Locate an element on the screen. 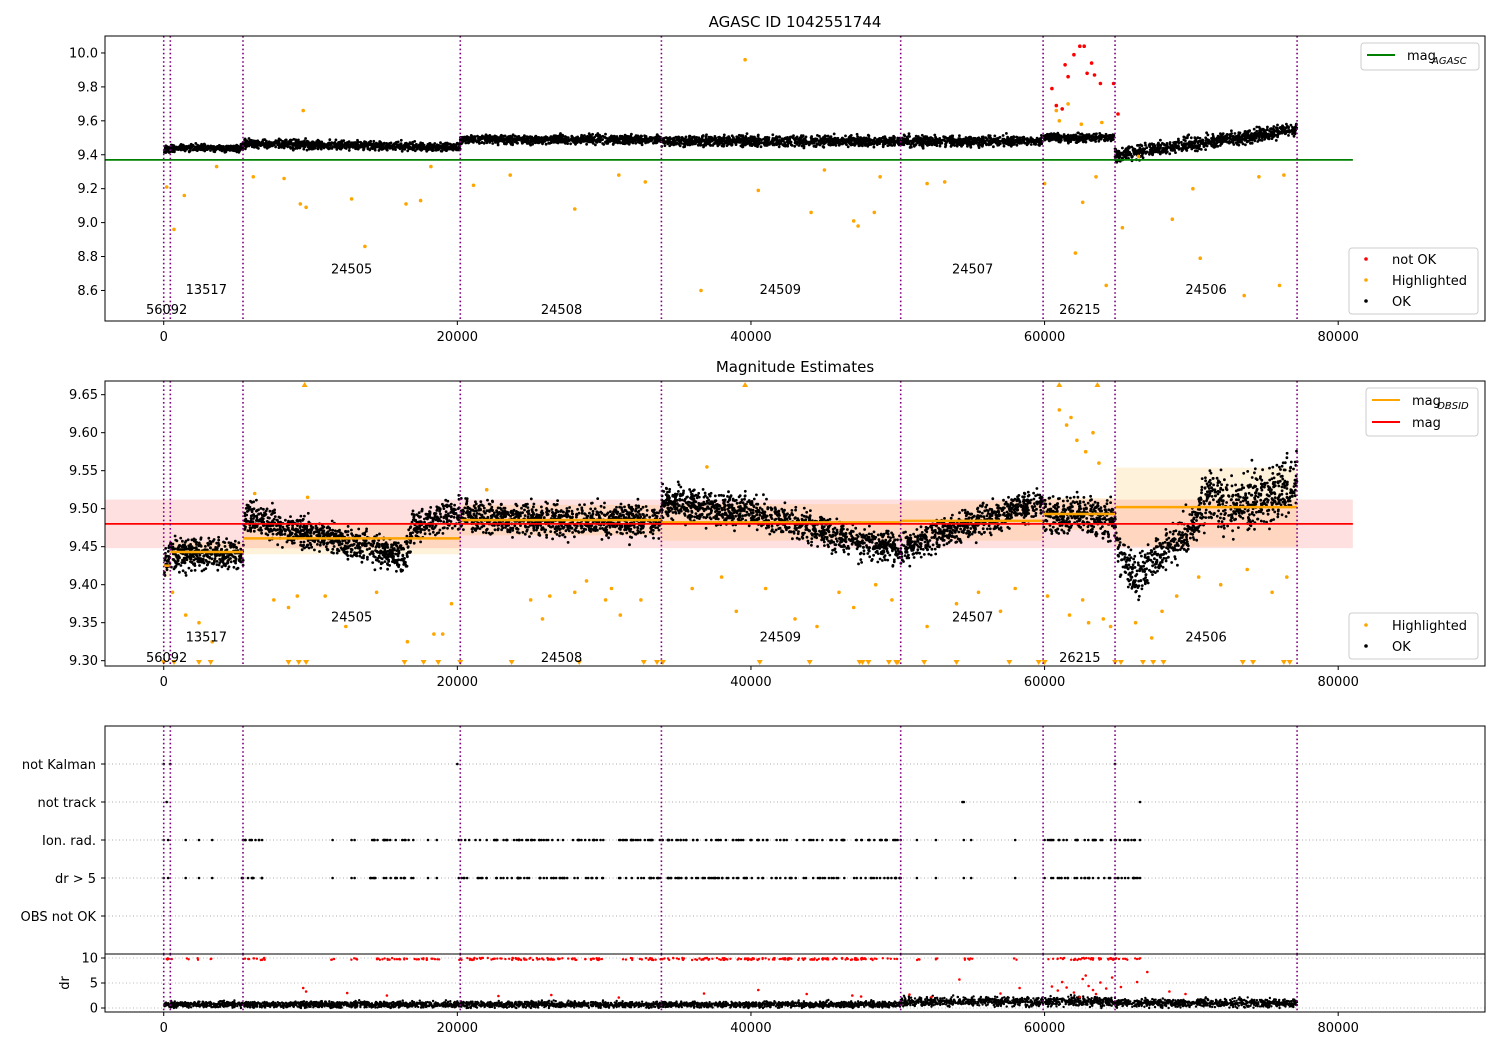 The height and width of the screenshot is (1050, 1500). legend-subscript: AGASC is located at coordinates (1449, 61).